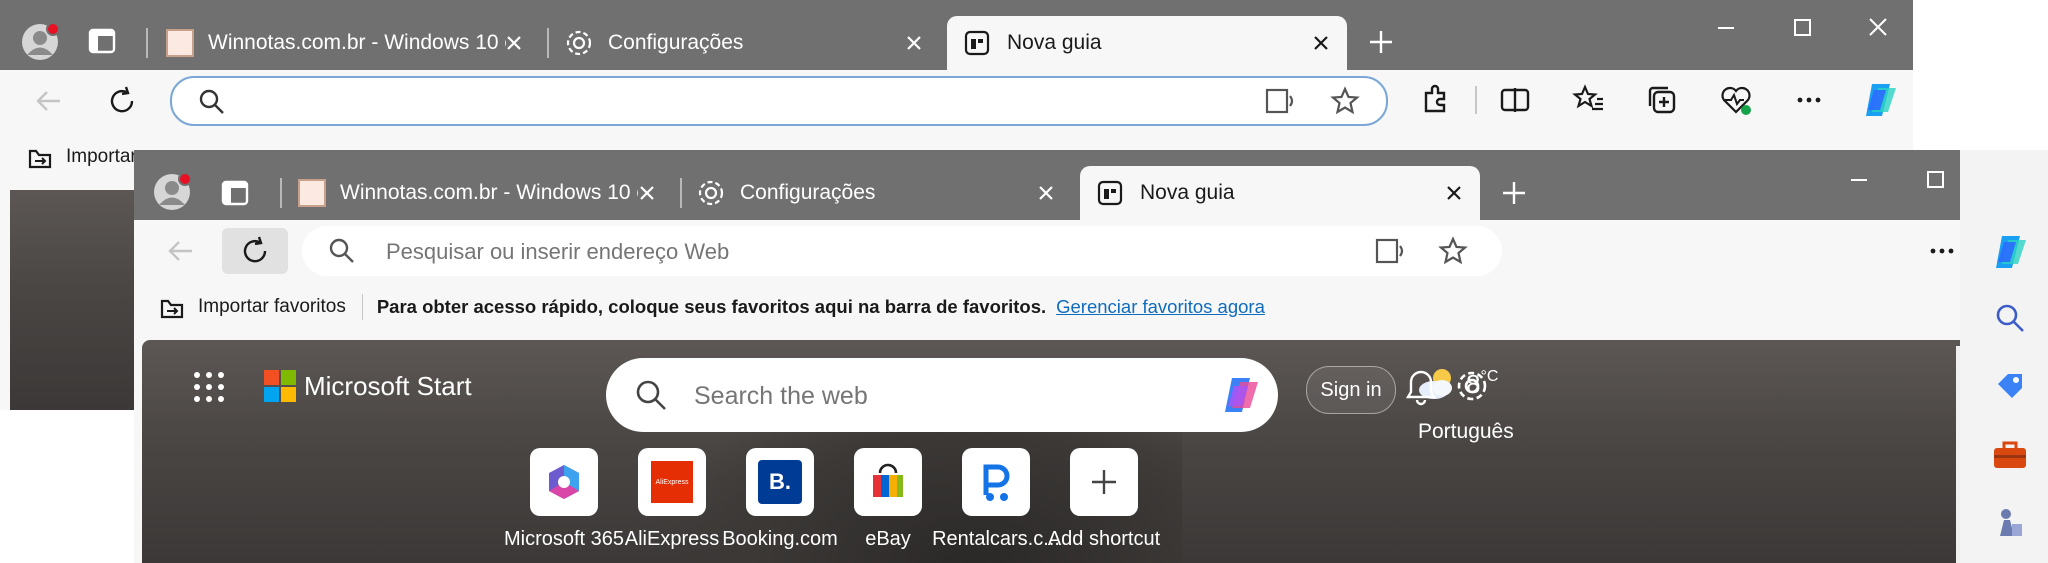 This screenshot has width=2048, height=563. I want to click on web-search-box, so click(942, 395).